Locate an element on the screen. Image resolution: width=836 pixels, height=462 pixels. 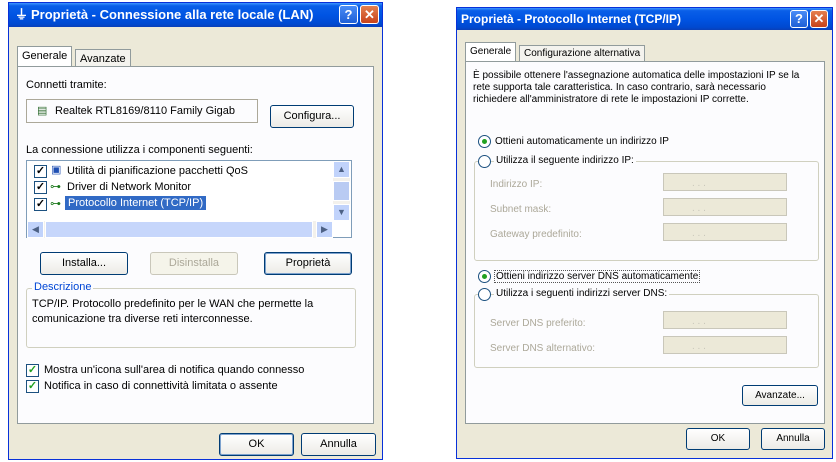
component-checkbox-tcpip: ✓ is located at coordinates (40, 204).